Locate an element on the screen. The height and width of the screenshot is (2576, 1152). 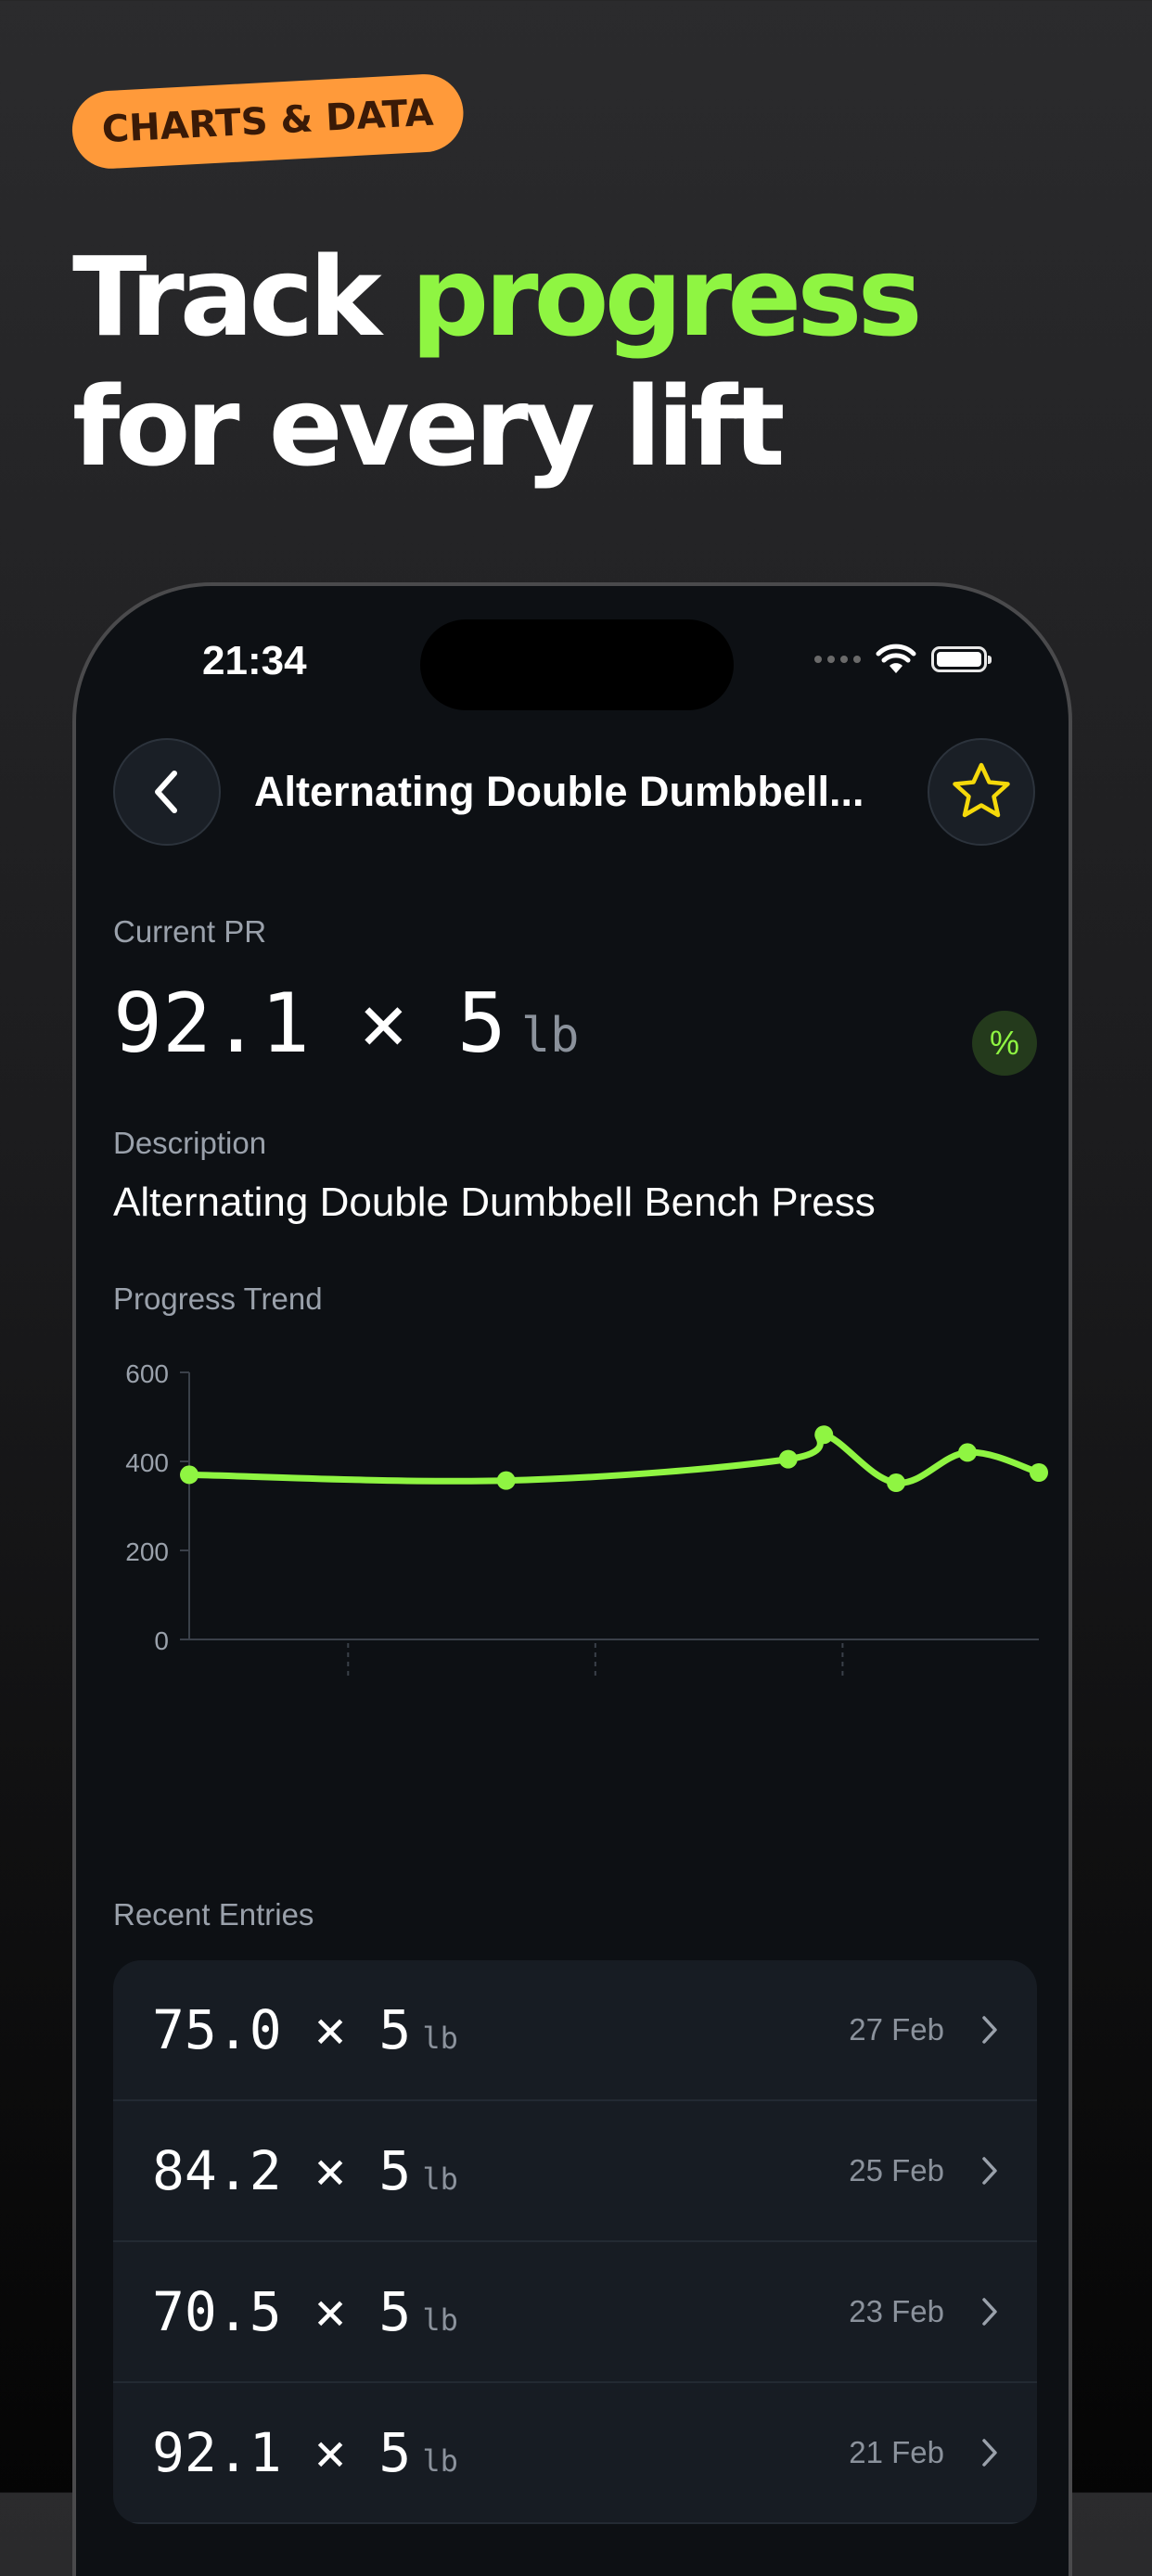
percent-toggle-button: % is located at coordinates (1004, 1043).